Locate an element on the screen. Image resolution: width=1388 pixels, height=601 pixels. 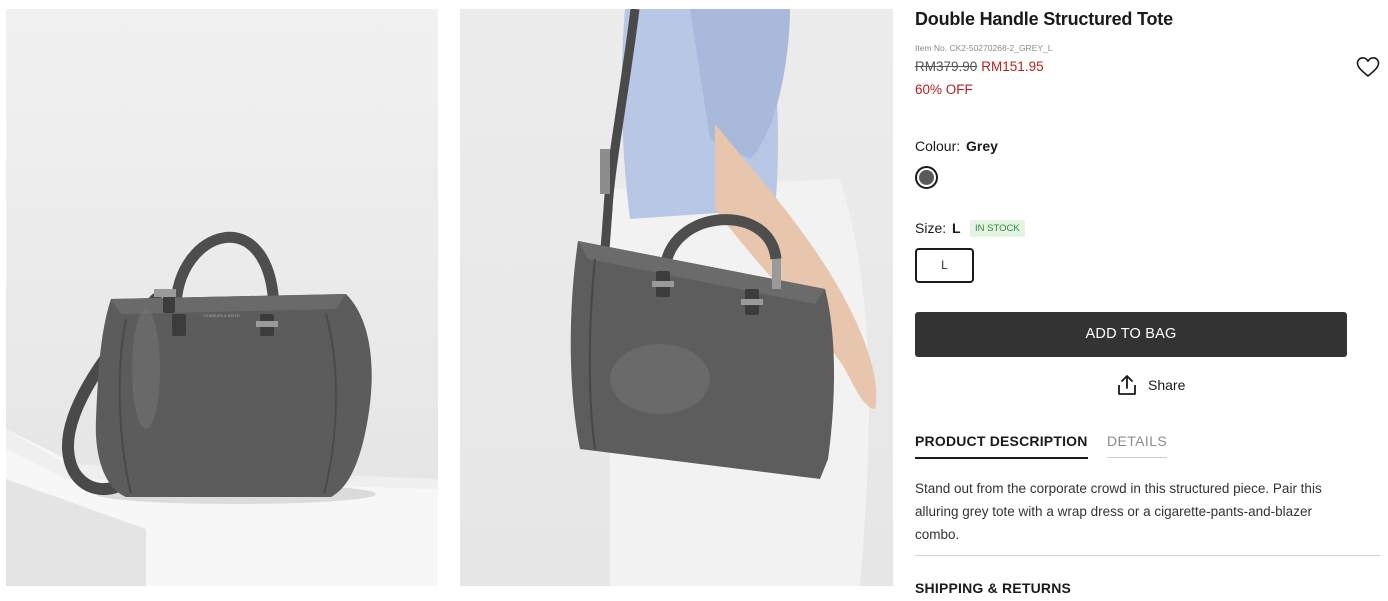
shipping-returns-toggle: SHIPPING & RETURNS is located at coordinates (993, 588).